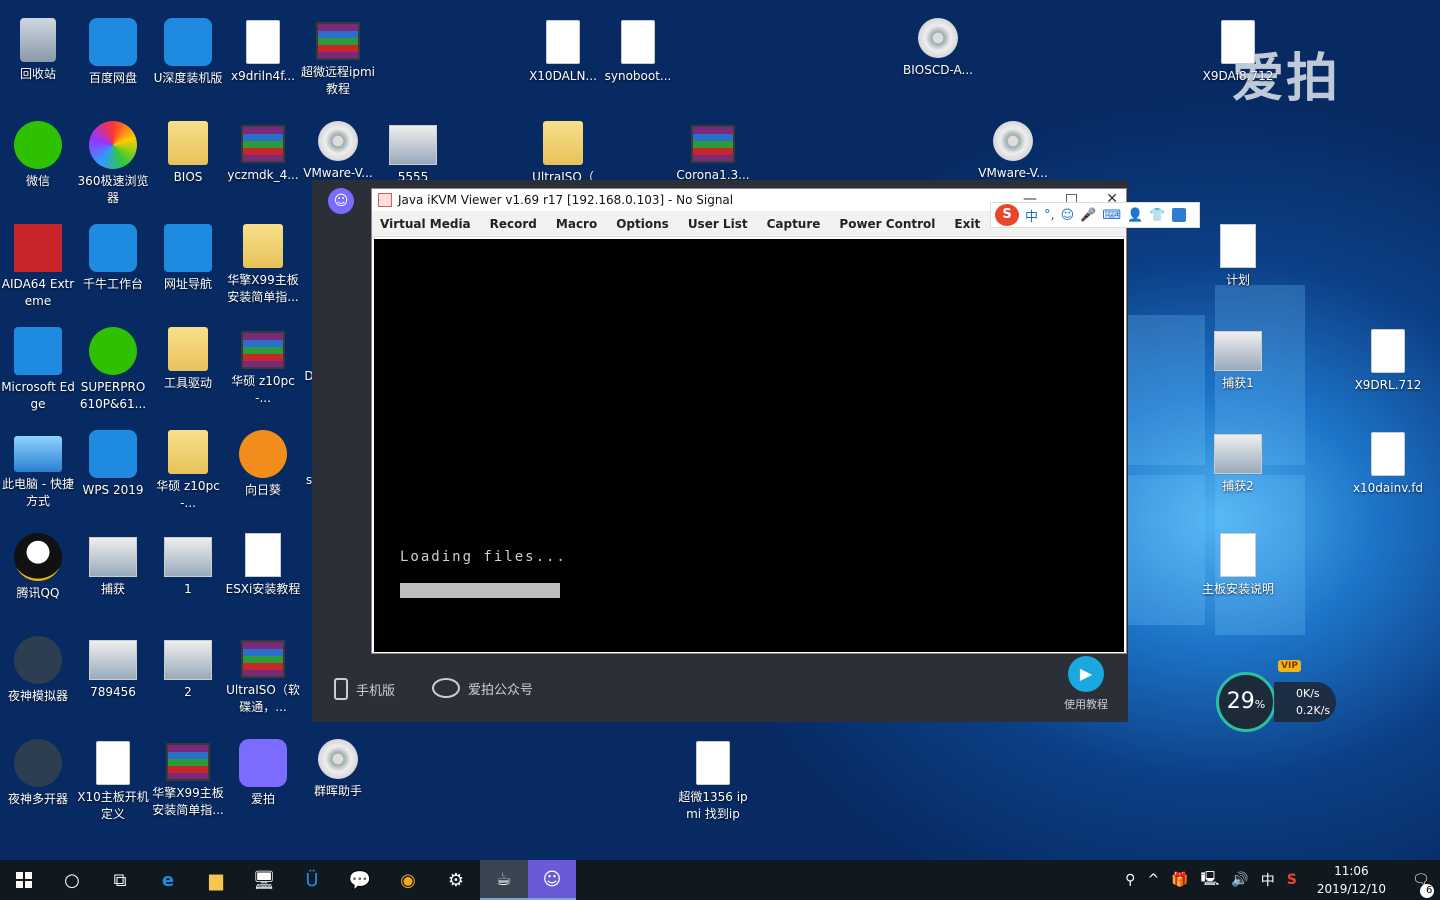 Image resolution: width=1440 pixels, height=900 pixels. Describe the element at coordinates (1178, 215) in the screenshot. I see `toolbox-icon` at that location.